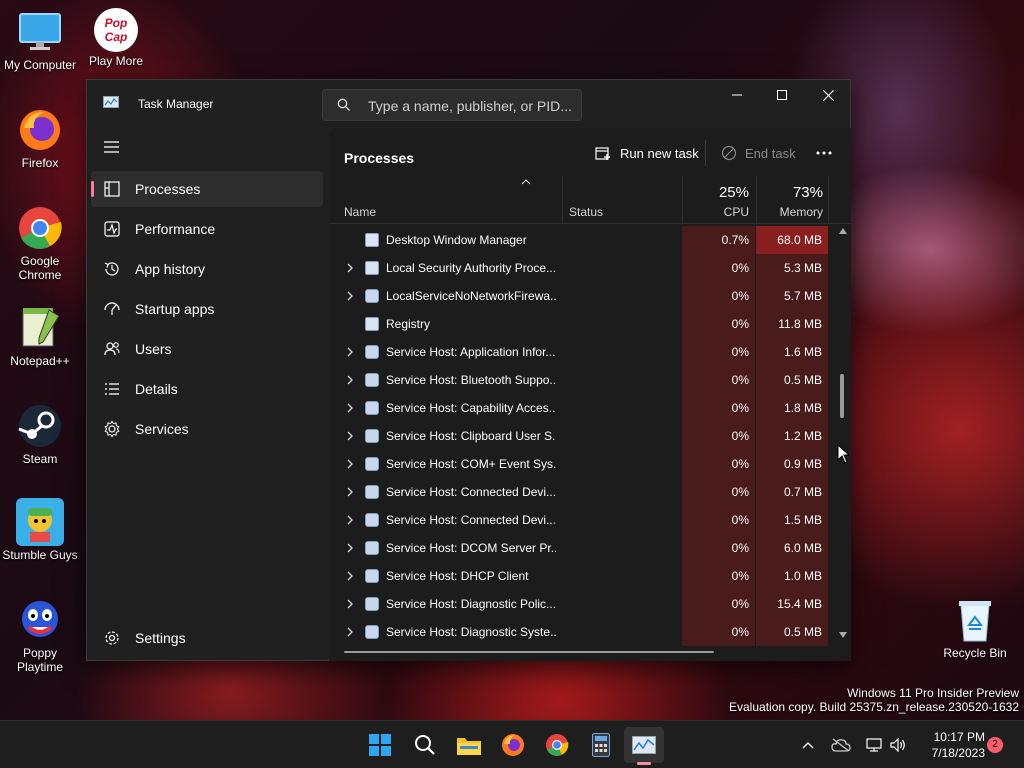  What do you see at coordinates (586, 212) in the screenshot?
I see `column-header-status: Status` at bounding box center [586, 212].